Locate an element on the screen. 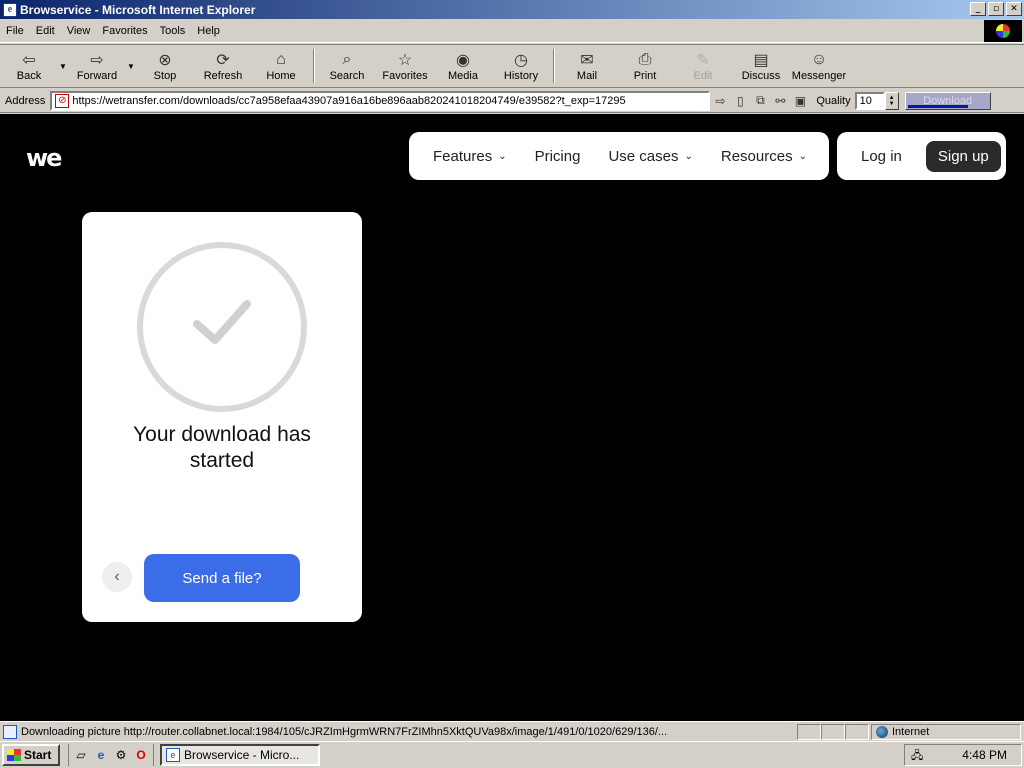 Image resolution: width=1024 pixels, height=768 pixels. menu-bar: File Edit View Favorites Tools Help is located at coordinates (512, 31).